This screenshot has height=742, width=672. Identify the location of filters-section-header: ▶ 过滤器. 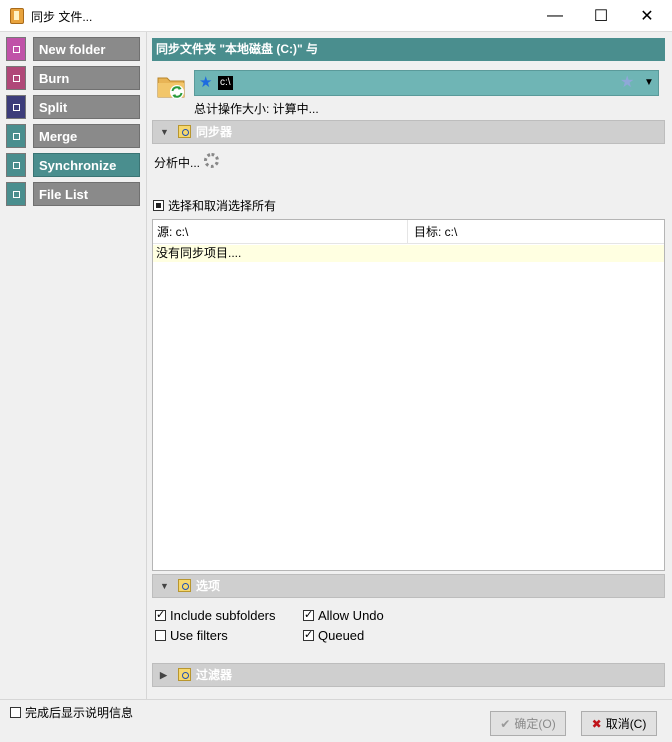
(408, 675).